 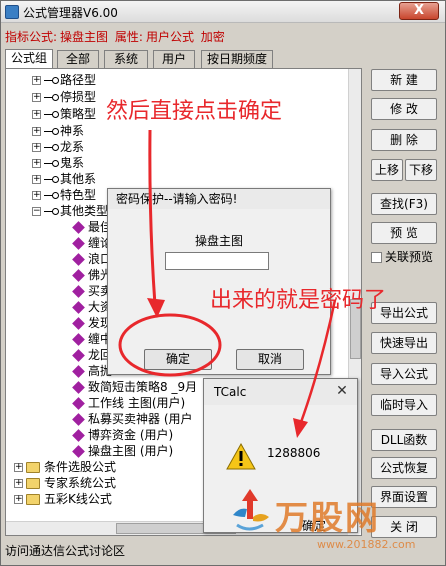 What do you see at coordinates (342, 391) in the screenshot?
I see `close-icon: ✕` at bounding box center [342, 391].